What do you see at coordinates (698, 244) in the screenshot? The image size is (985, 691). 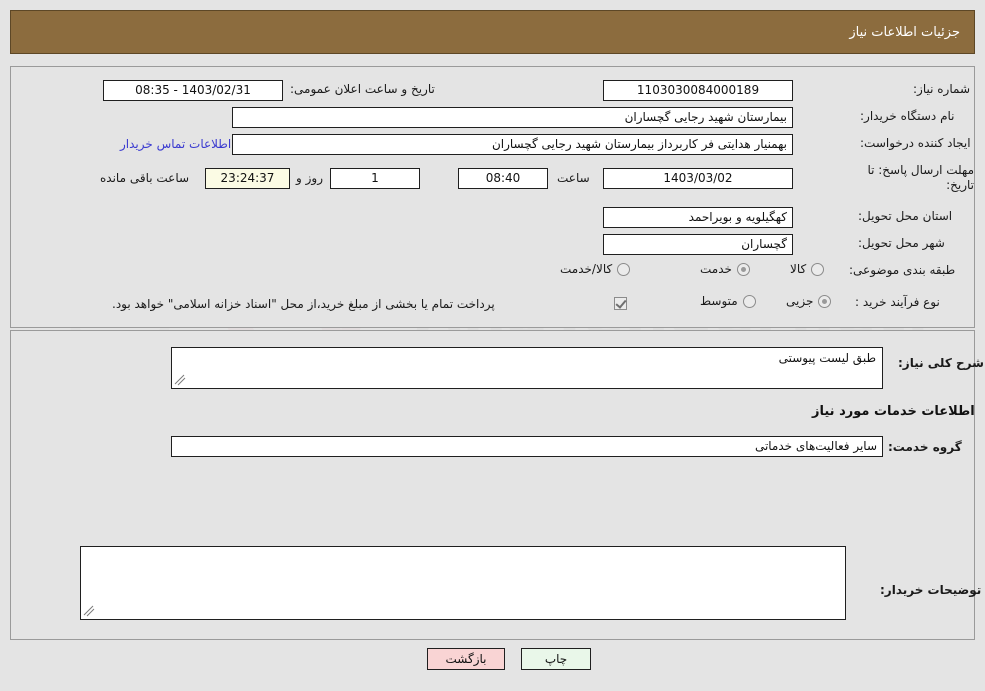 I see `city-value: گچساران` at bounding box center [698, 244].